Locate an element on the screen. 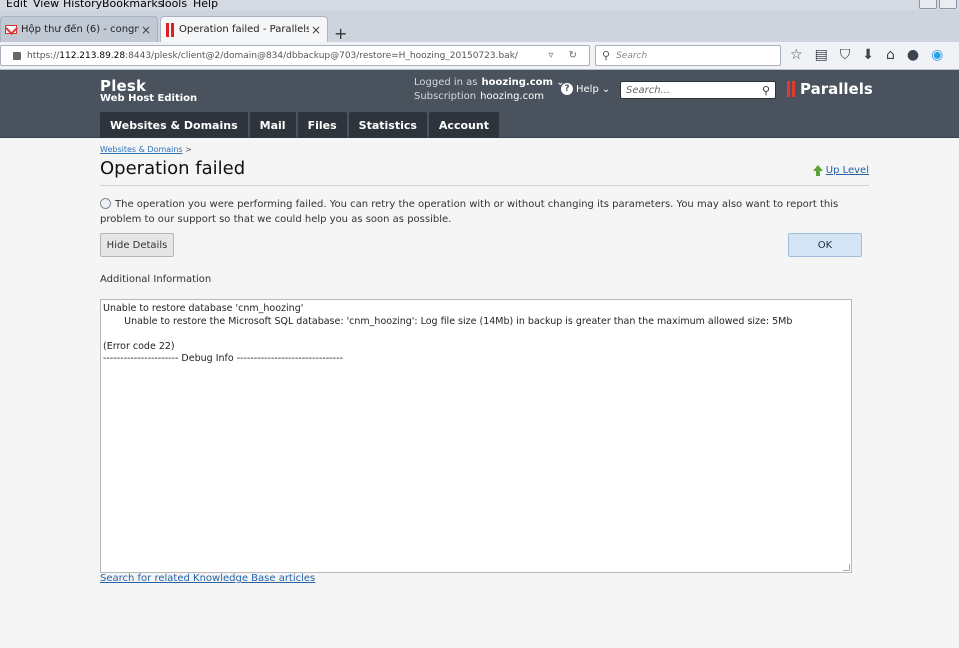 This screenshot has width=959, height=648. tab-gmail: Hộp thư đến (6) - congnv.... × is located at coordinates (79, 29).